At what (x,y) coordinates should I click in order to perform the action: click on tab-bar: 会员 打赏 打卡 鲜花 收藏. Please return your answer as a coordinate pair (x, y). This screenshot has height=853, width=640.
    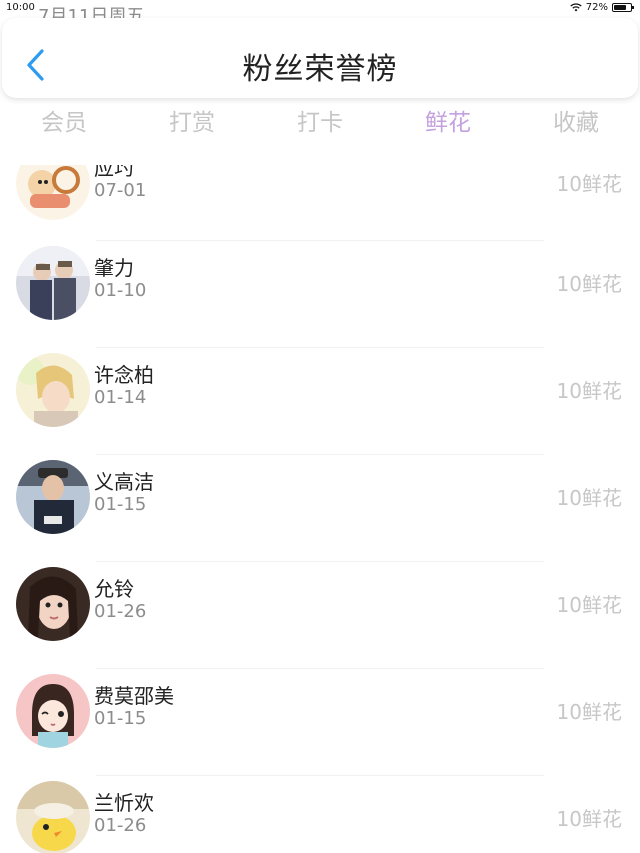
    Looking at the image, I should click on (320, 123).